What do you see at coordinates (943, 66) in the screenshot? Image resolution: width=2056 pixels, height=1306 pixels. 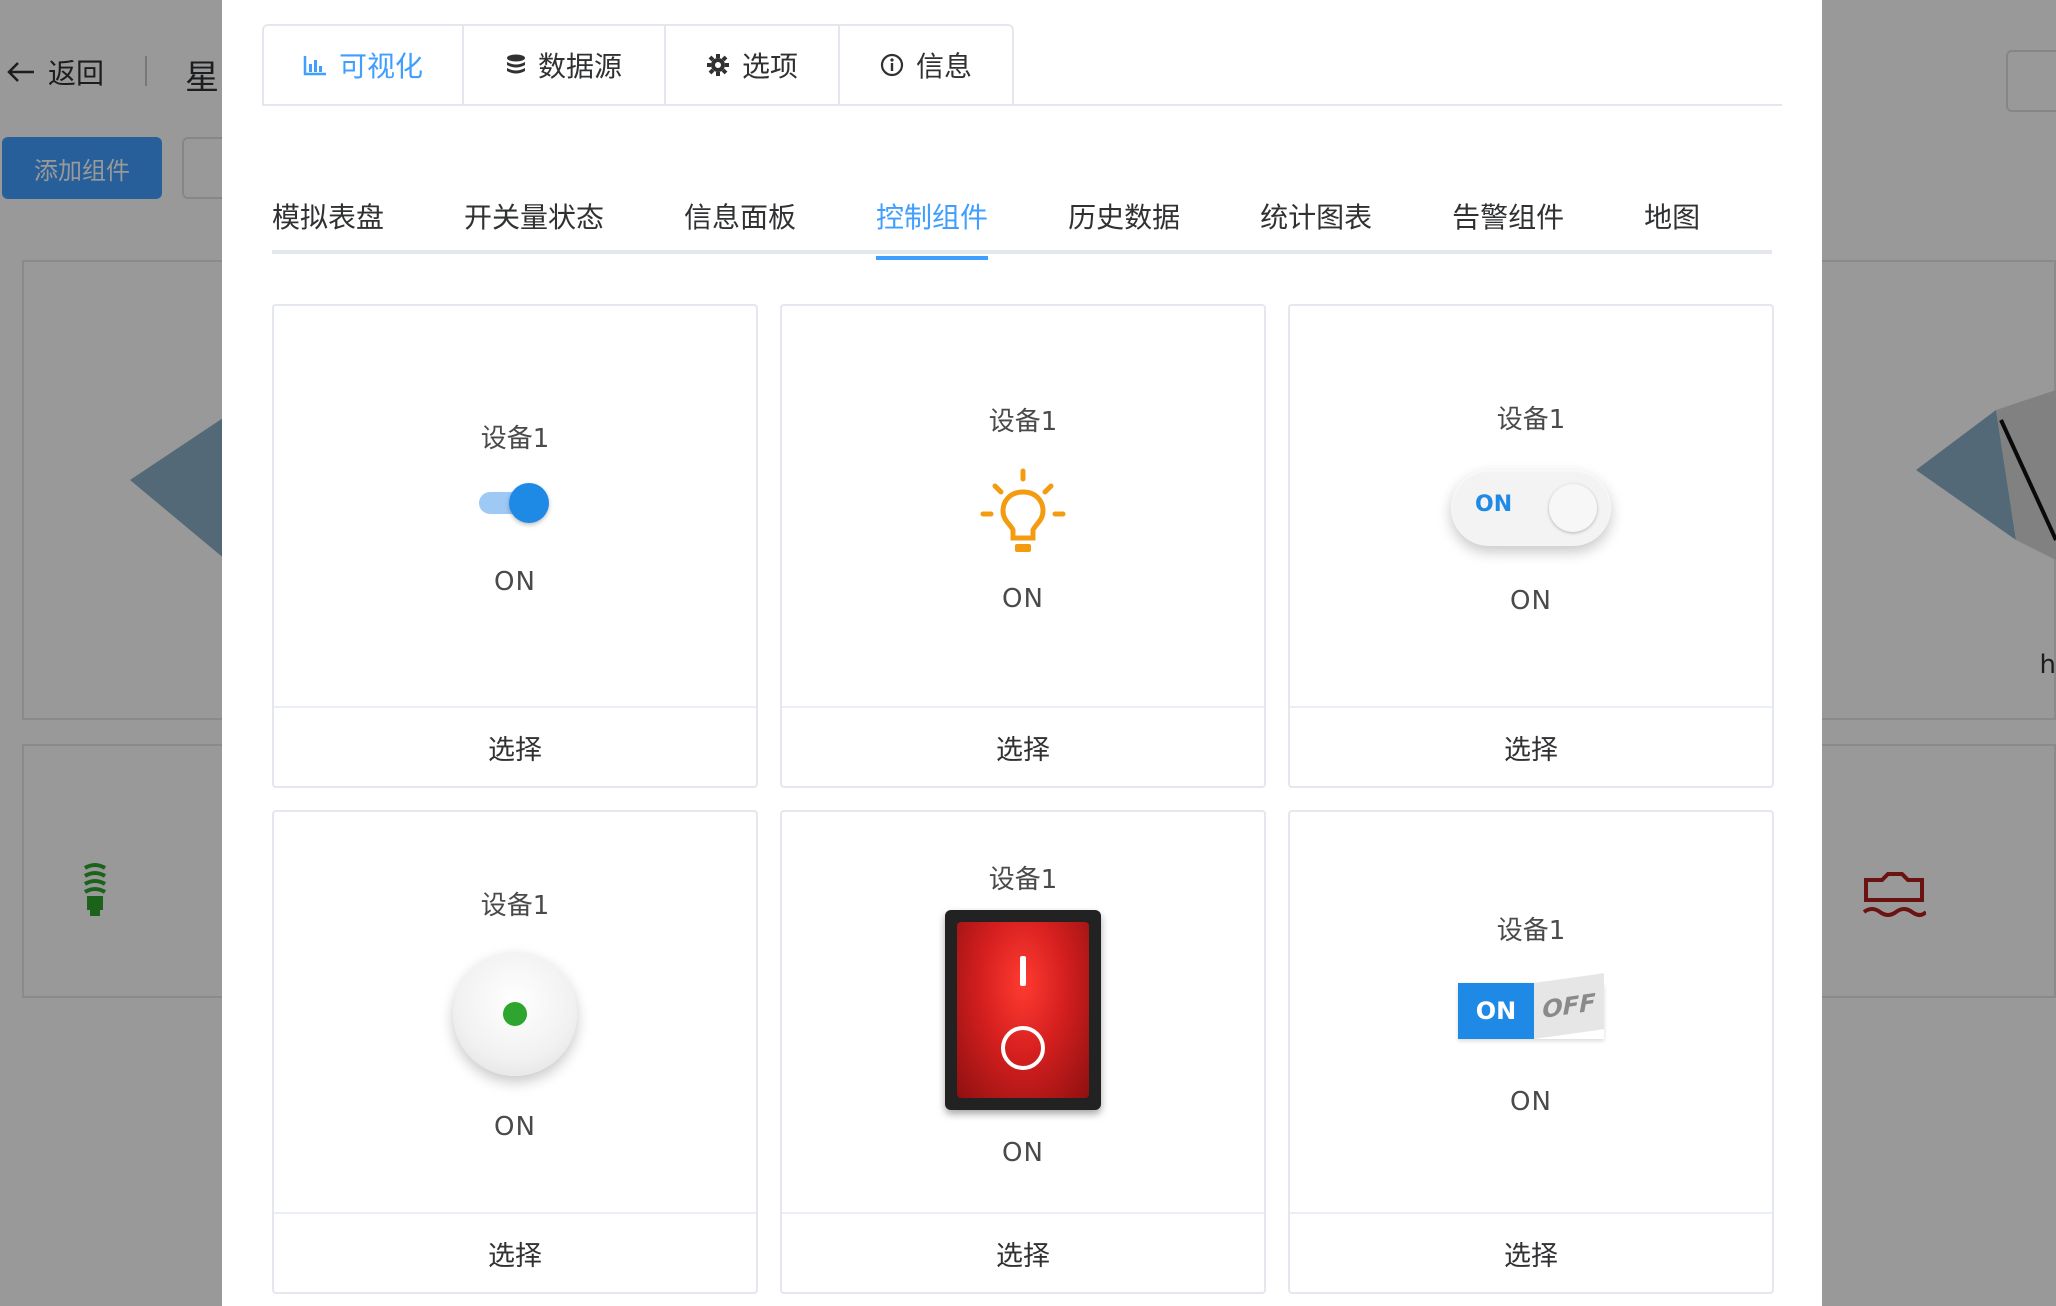 I see `tab-info-label: 信息` at bounding box center [943, 66].